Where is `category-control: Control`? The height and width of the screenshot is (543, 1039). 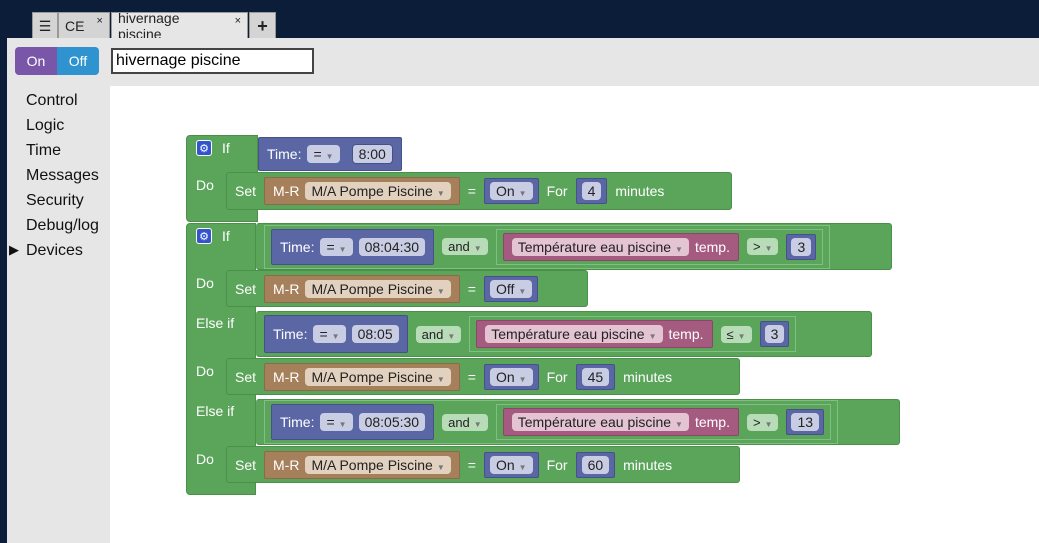 category-control: Control is located at coordinates (52, 101).